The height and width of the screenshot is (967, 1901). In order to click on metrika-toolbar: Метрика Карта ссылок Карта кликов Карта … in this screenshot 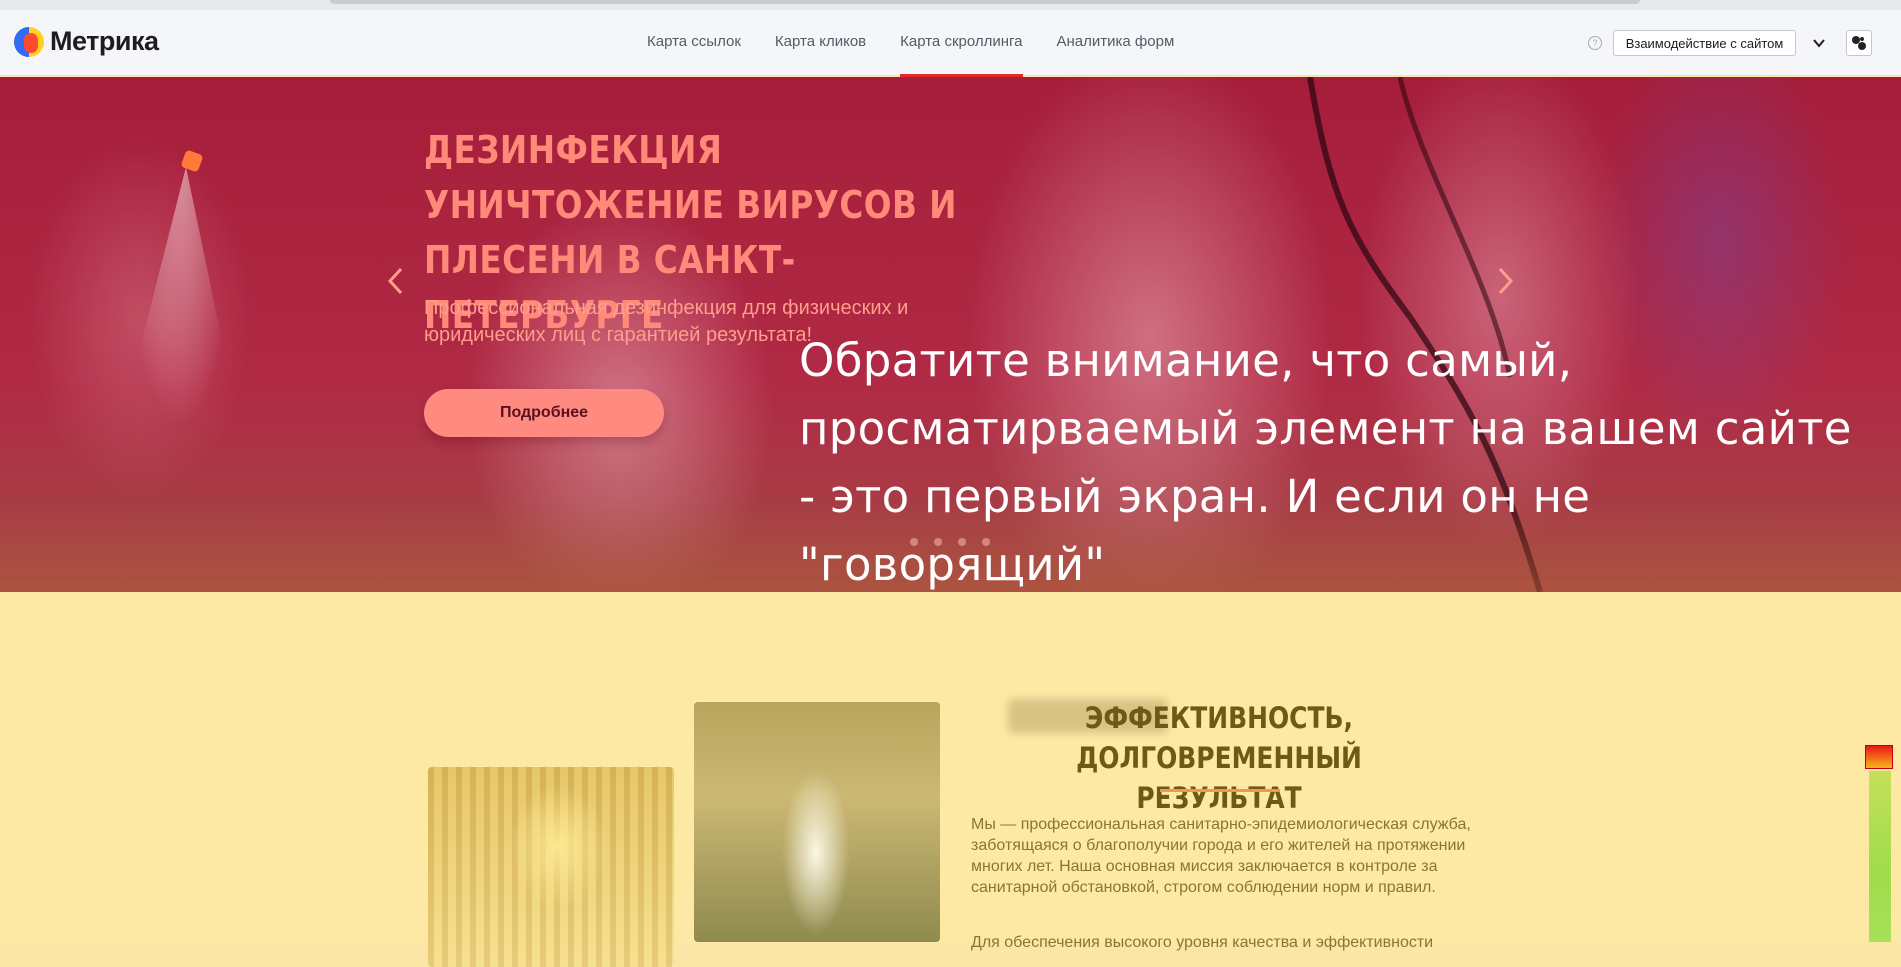, I will do `click(950, 43)`.